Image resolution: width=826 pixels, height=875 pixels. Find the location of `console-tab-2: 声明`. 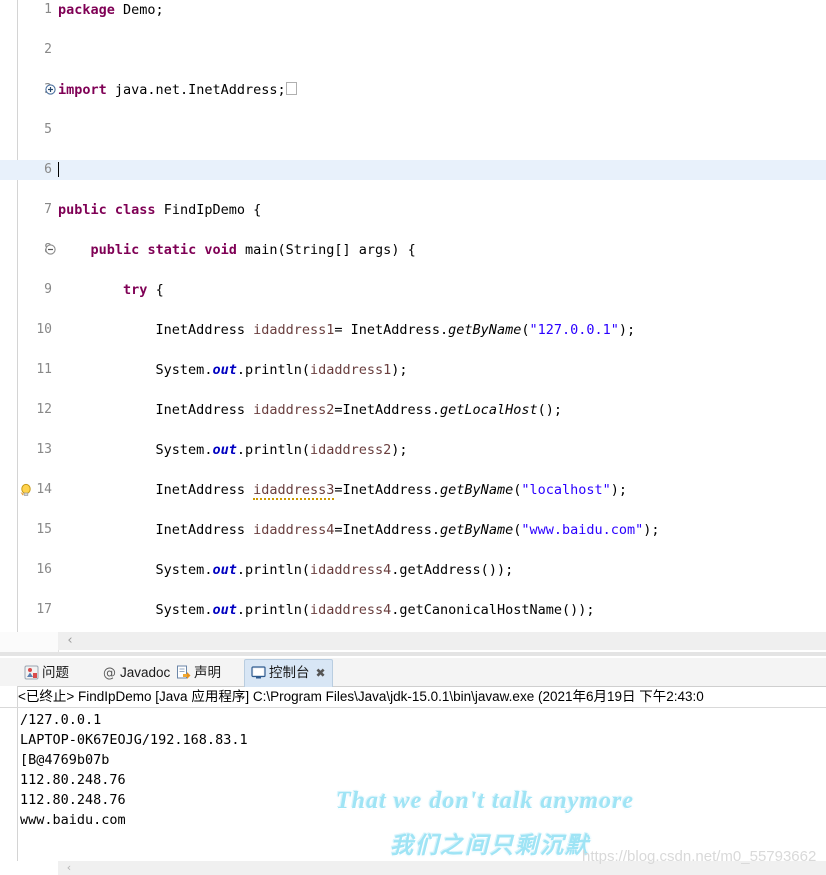

console-tab-2: 声明 is located at coordinates (198, 672).